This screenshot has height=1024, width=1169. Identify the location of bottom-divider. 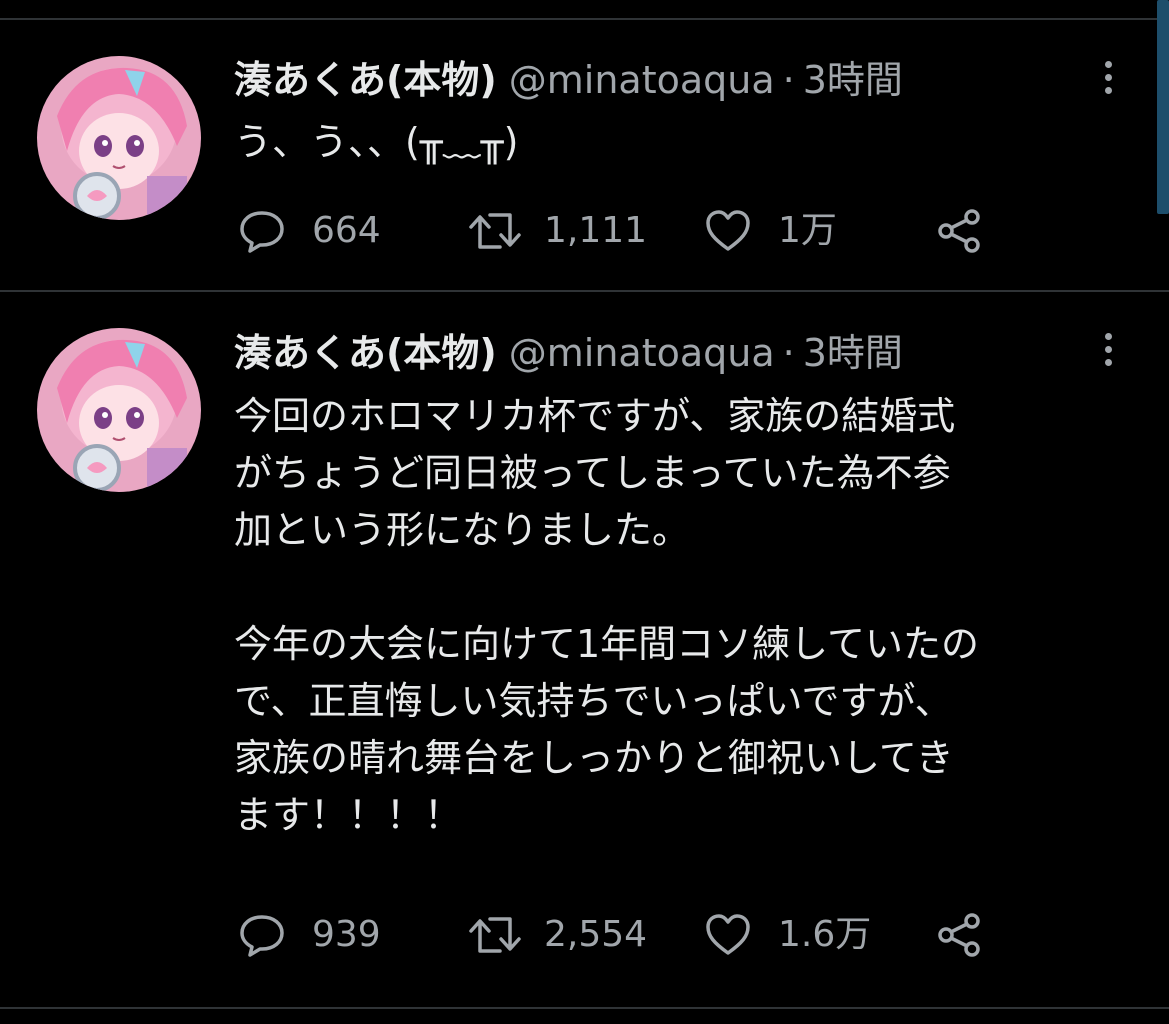
(584, 1008).